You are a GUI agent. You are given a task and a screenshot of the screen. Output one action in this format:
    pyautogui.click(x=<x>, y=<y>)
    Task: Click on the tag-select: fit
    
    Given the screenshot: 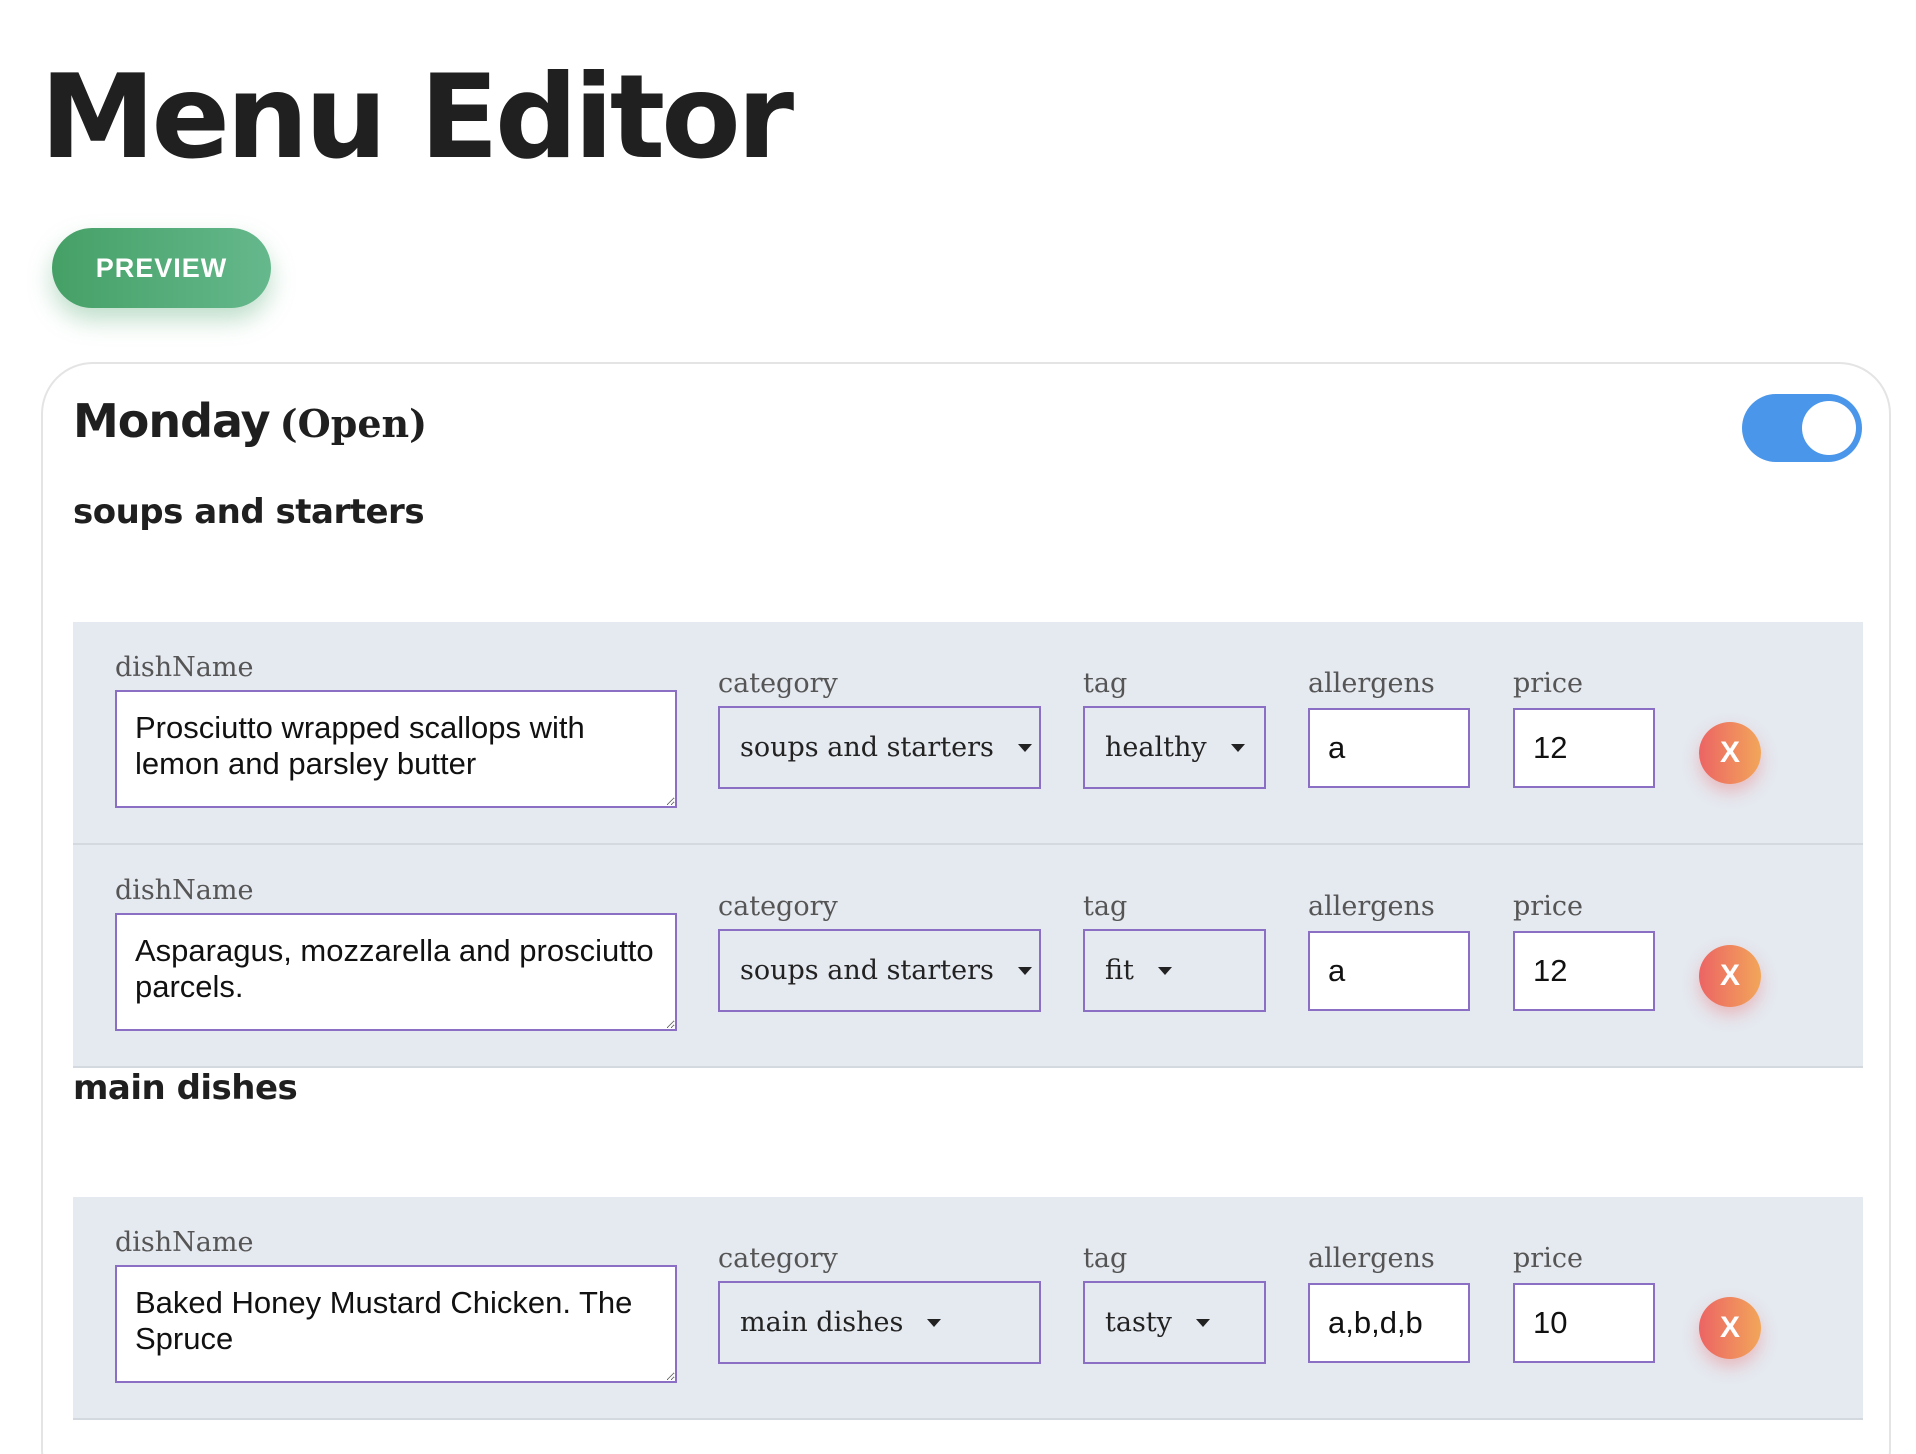 What is the action you would take?
    pyautogui.click(x=1174, y=970)
    